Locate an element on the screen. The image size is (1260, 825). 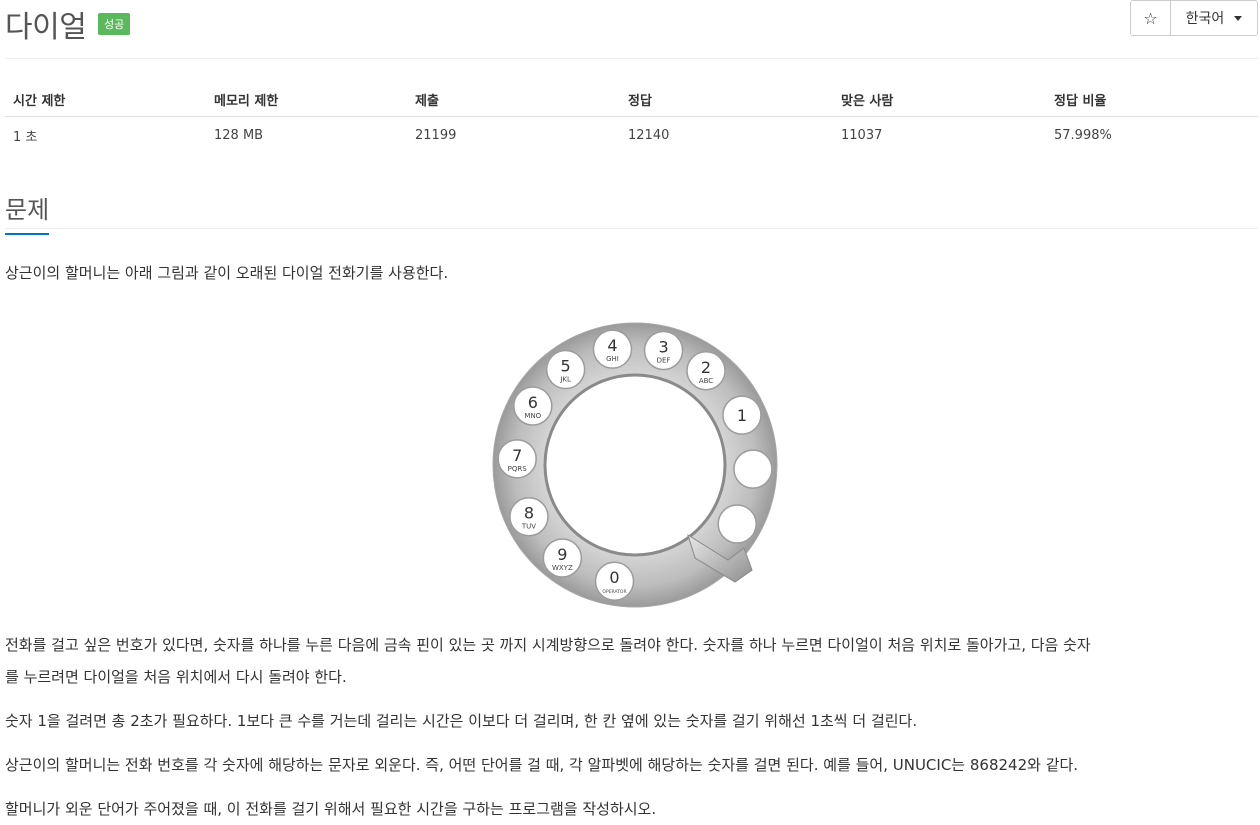
dial-letters: MNO is located at coordinates (532, 416).